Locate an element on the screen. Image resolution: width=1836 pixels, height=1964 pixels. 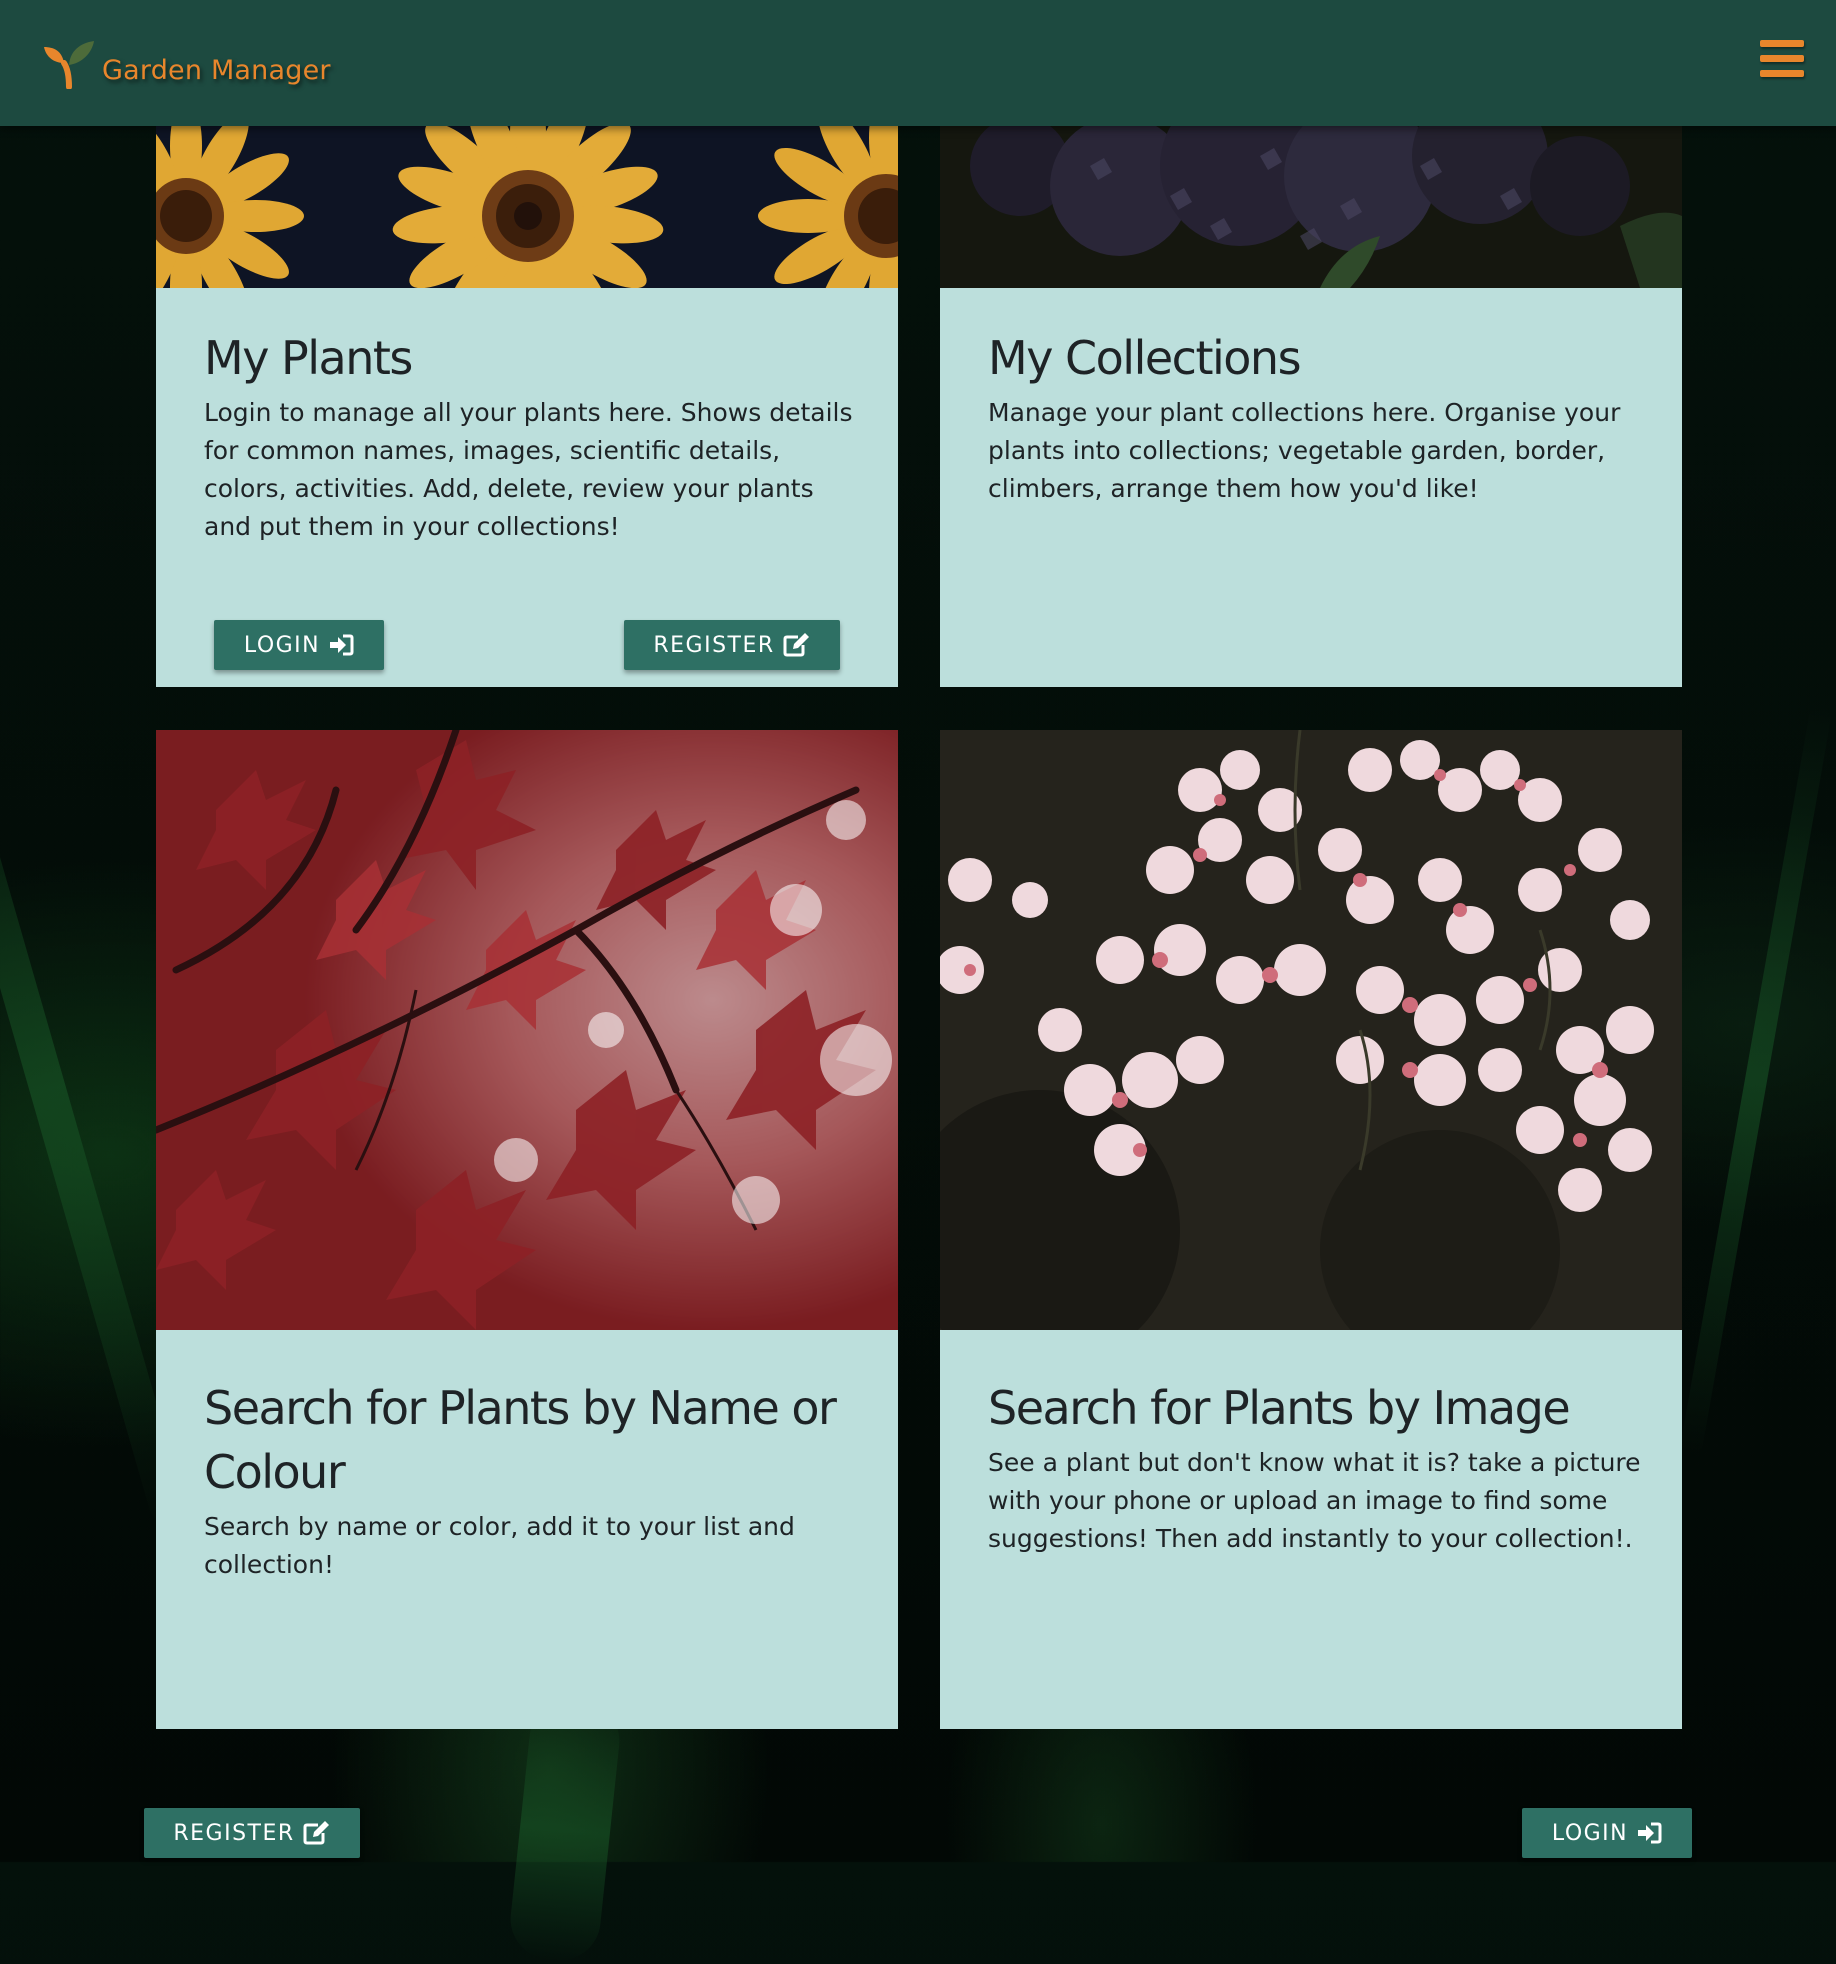
footer-register-button: REGISTER is located at coordinates (252, 1833).